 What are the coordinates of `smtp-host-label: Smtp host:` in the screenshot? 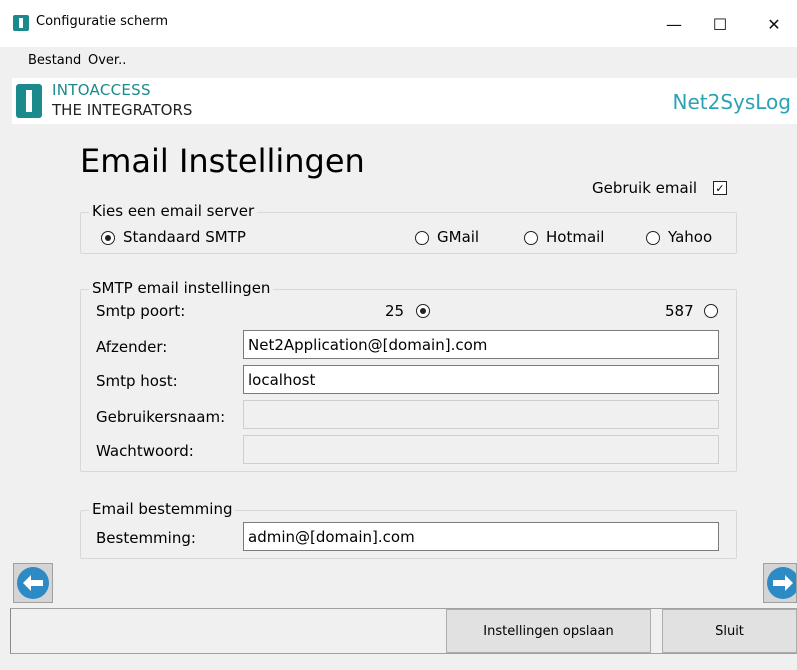 It's located at (137, 381).